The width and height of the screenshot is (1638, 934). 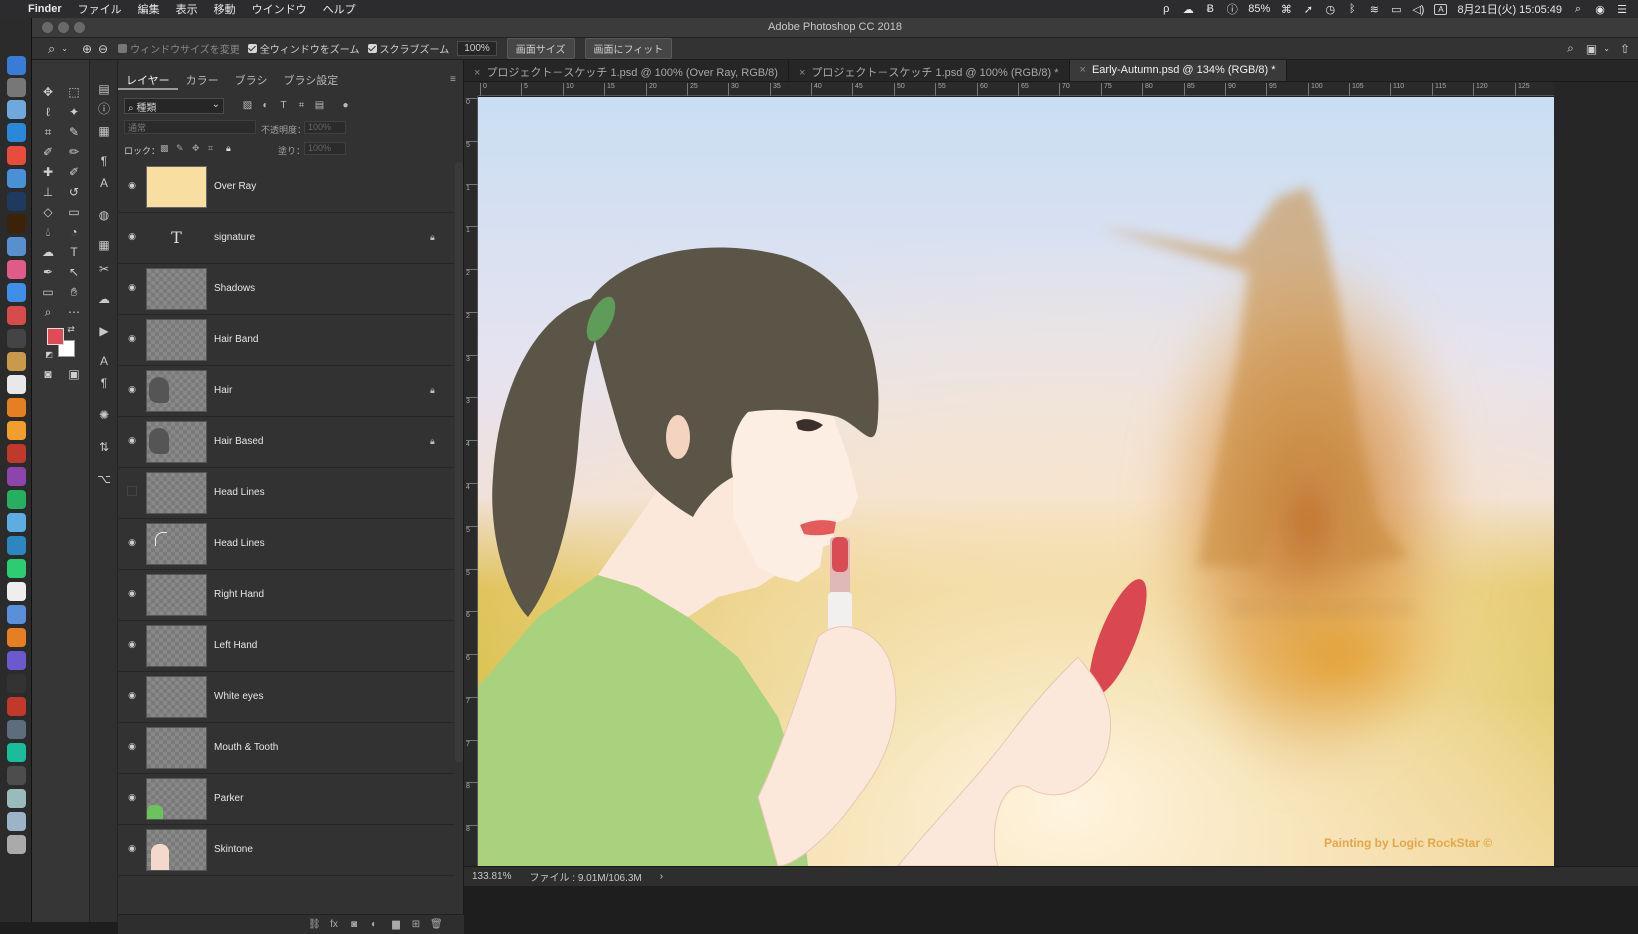 What do you see at coordinates (48, 112) in the screenshot?
I see `lasso-tool-icon: ℓ` at bounding box center [48, 112].